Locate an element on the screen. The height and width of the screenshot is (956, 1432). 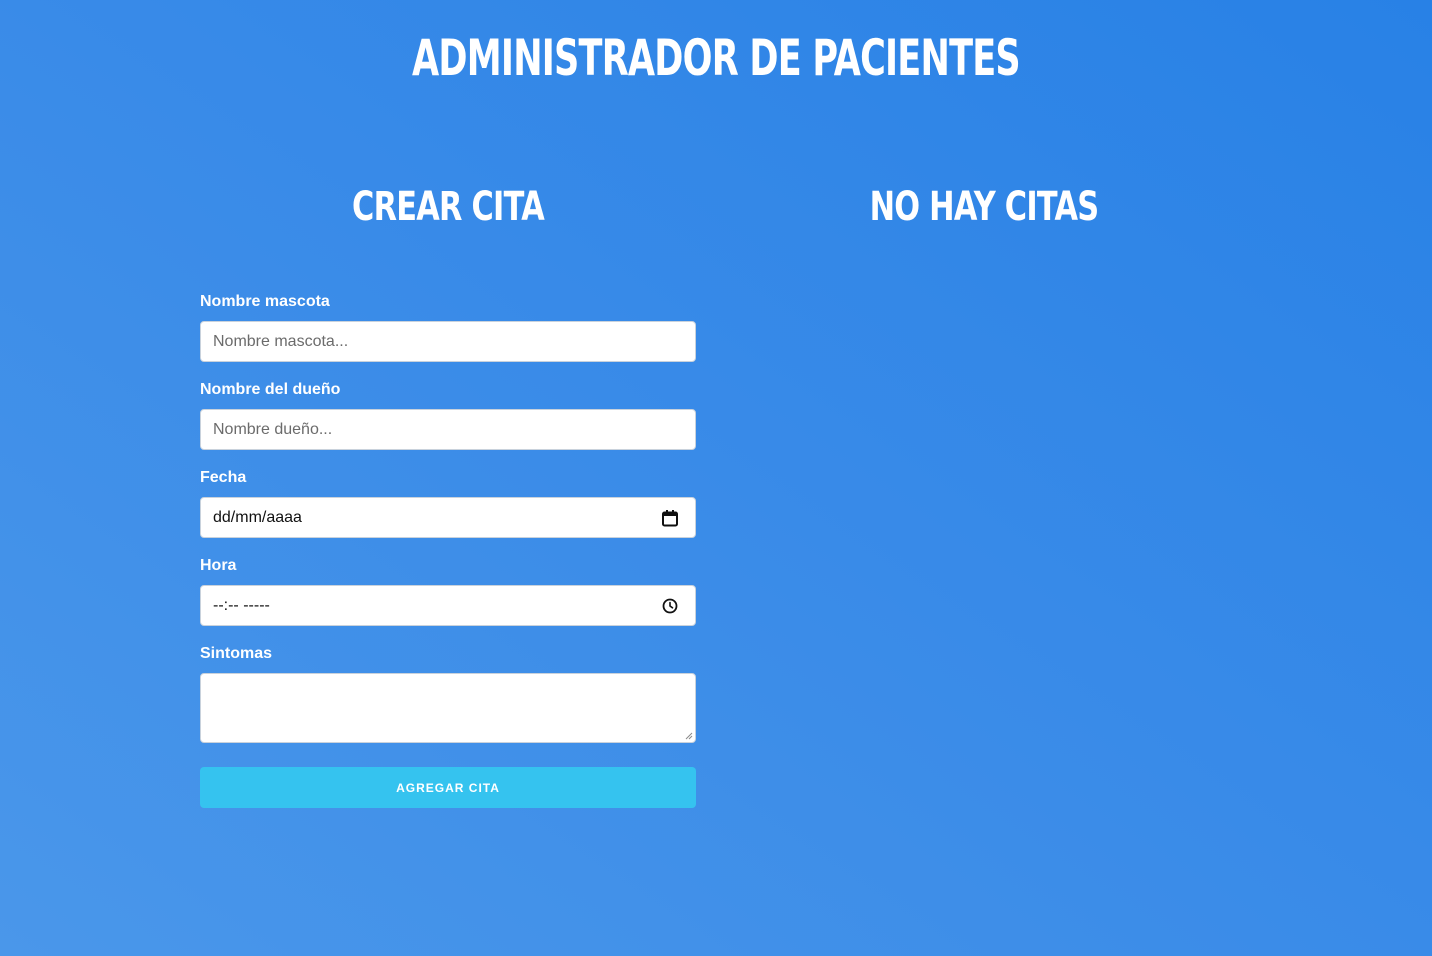
owner-name-input is located at coordinates (448, 429).